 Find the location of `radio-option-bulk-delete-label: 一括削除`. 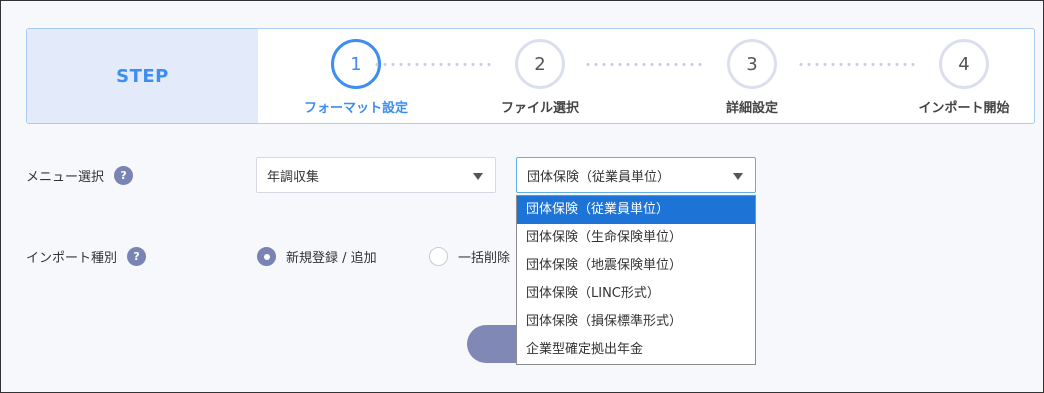

radio-option-bulk-delete-label: 一括削除 is located at coordinates (484, 258).